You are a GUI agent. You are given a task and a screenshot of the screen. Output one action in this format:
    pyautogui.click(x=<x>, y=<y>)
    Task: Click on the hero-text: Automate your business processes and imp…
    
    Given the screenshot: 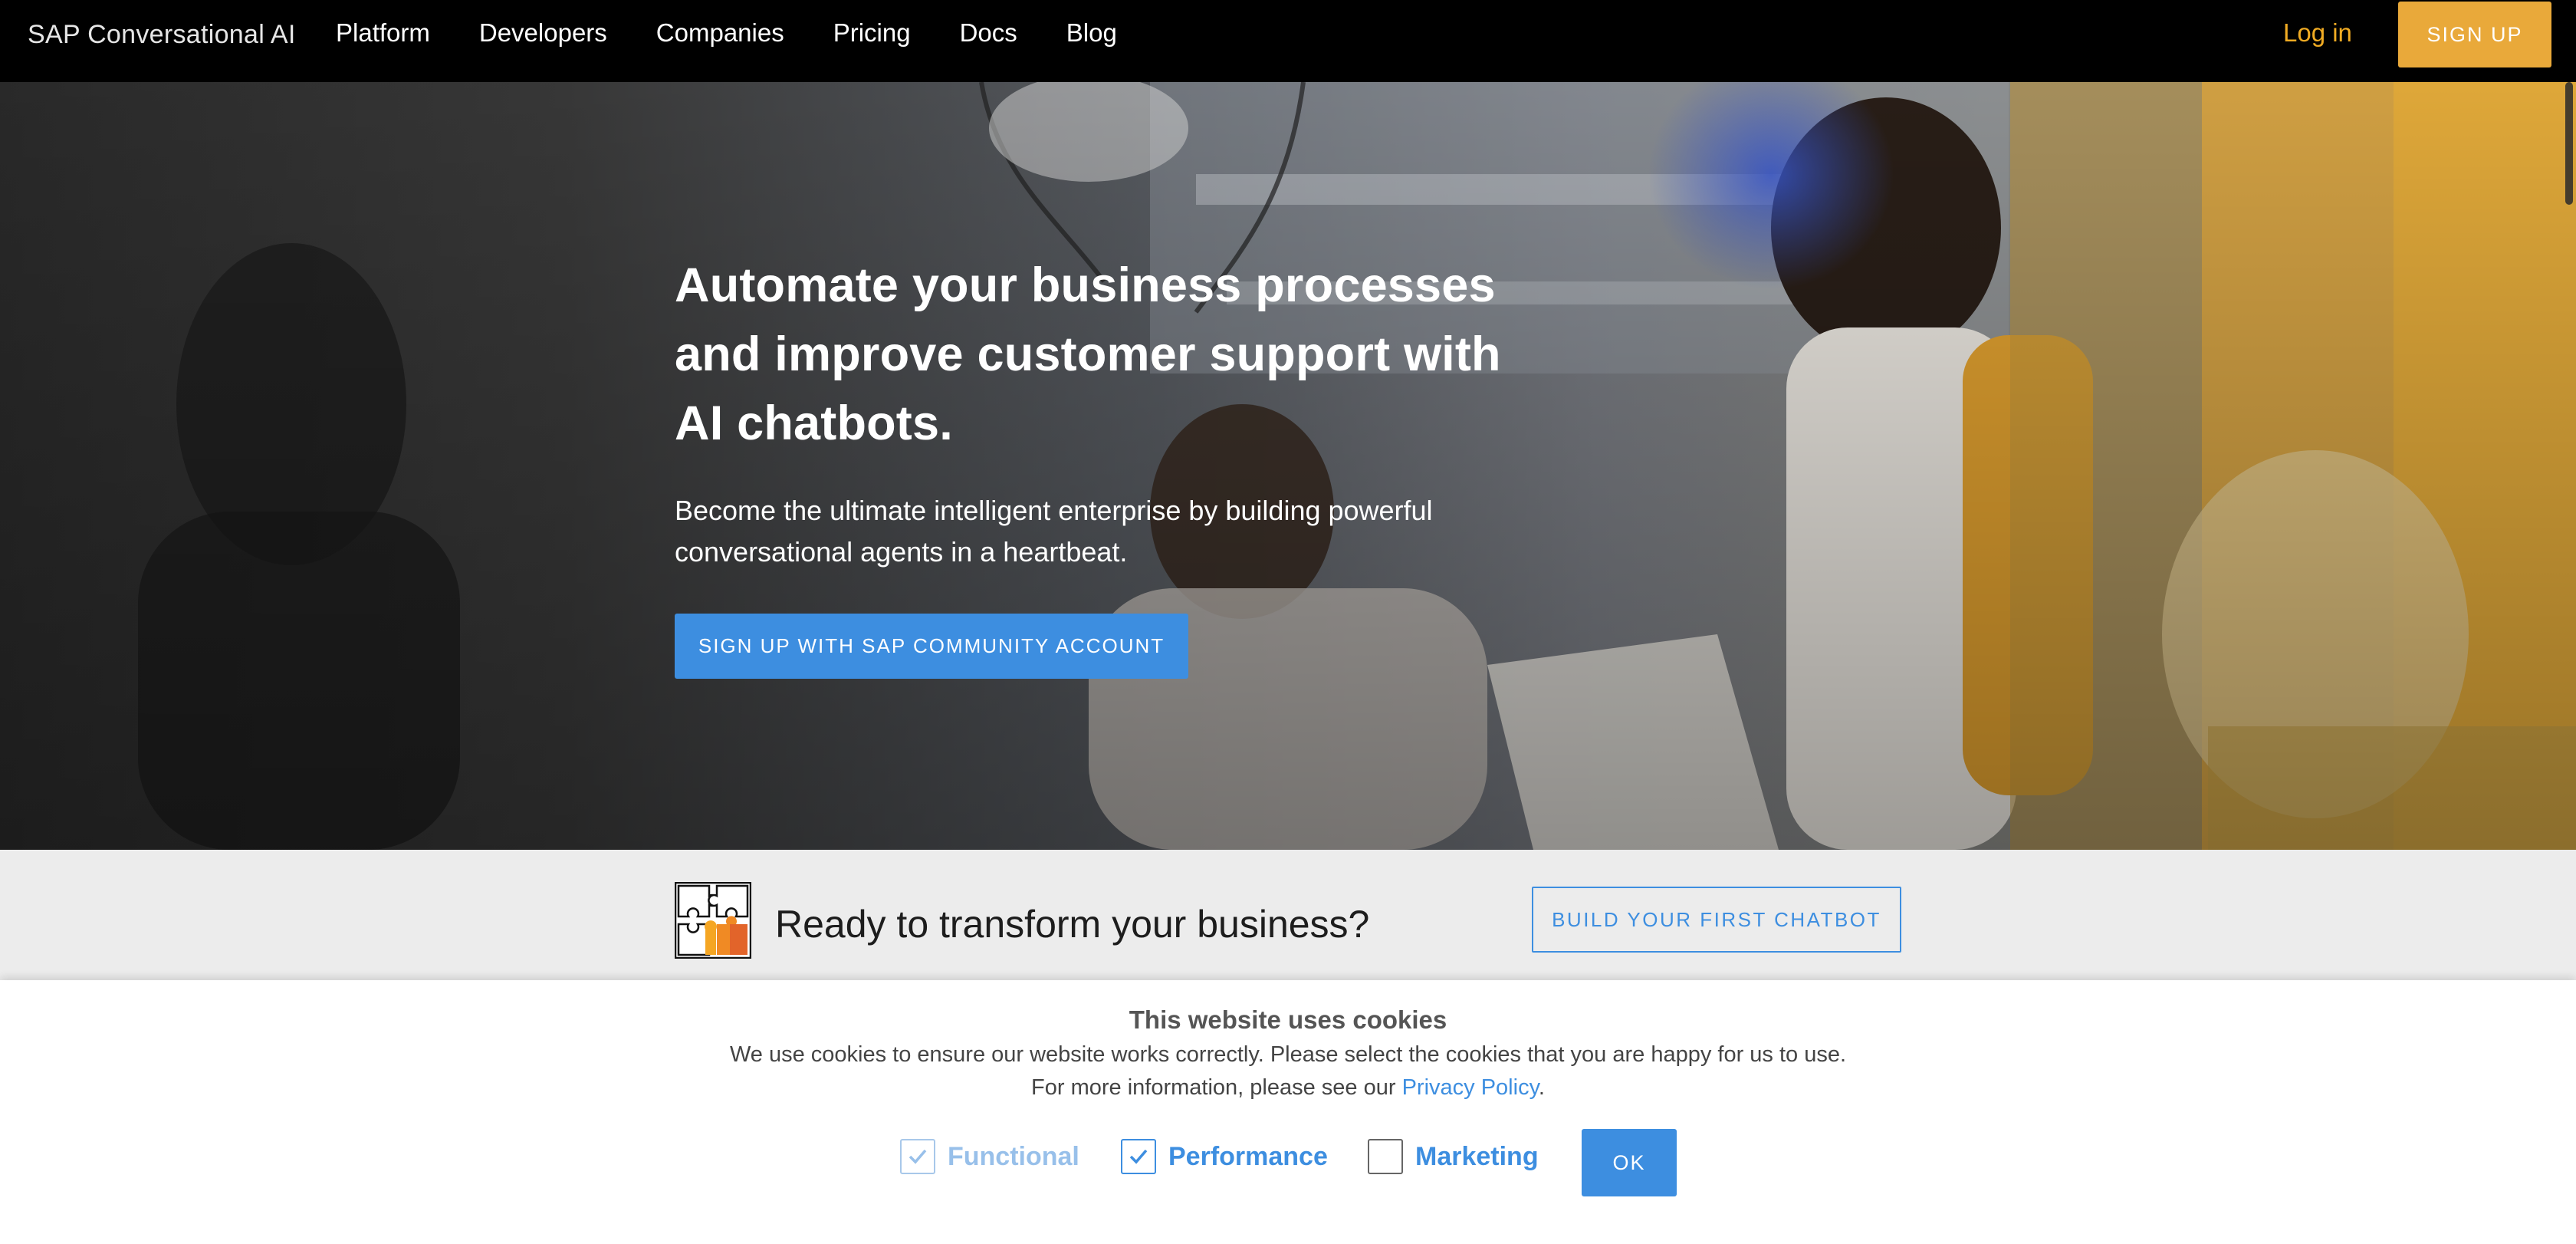 What is the action you would take?
    pyautogui.click(x=1096, y=412)
    